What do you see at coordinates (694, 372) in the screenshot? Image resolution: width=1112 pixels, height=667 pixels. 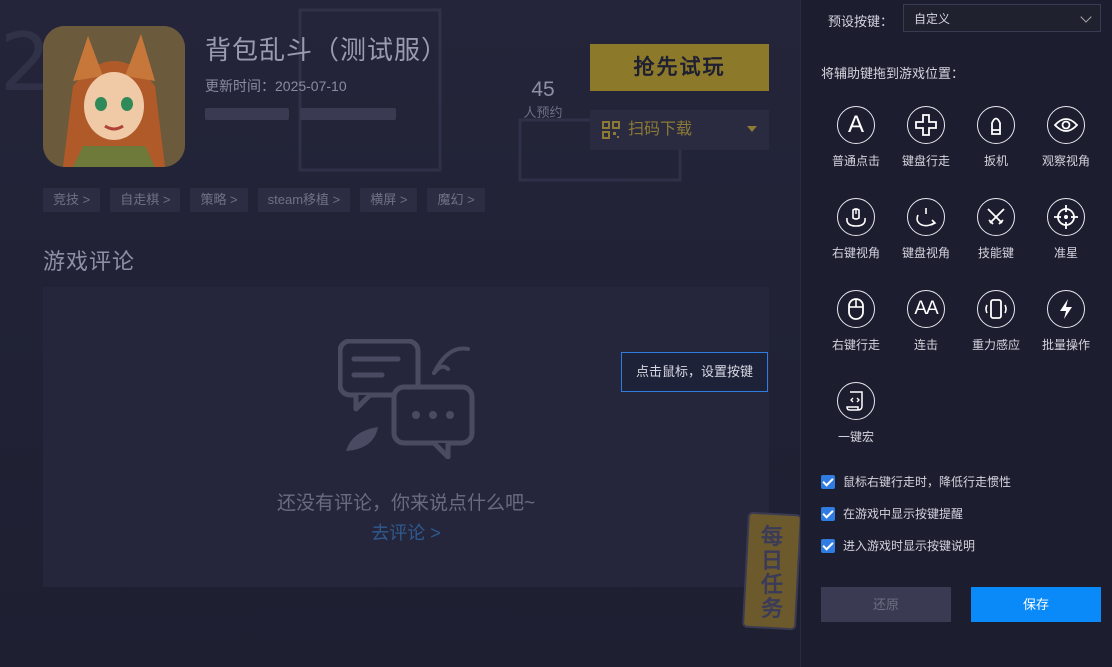 I see `setup-keys-tooltip: 点击鼠标，设置按键` at bounding box center [694, 372].